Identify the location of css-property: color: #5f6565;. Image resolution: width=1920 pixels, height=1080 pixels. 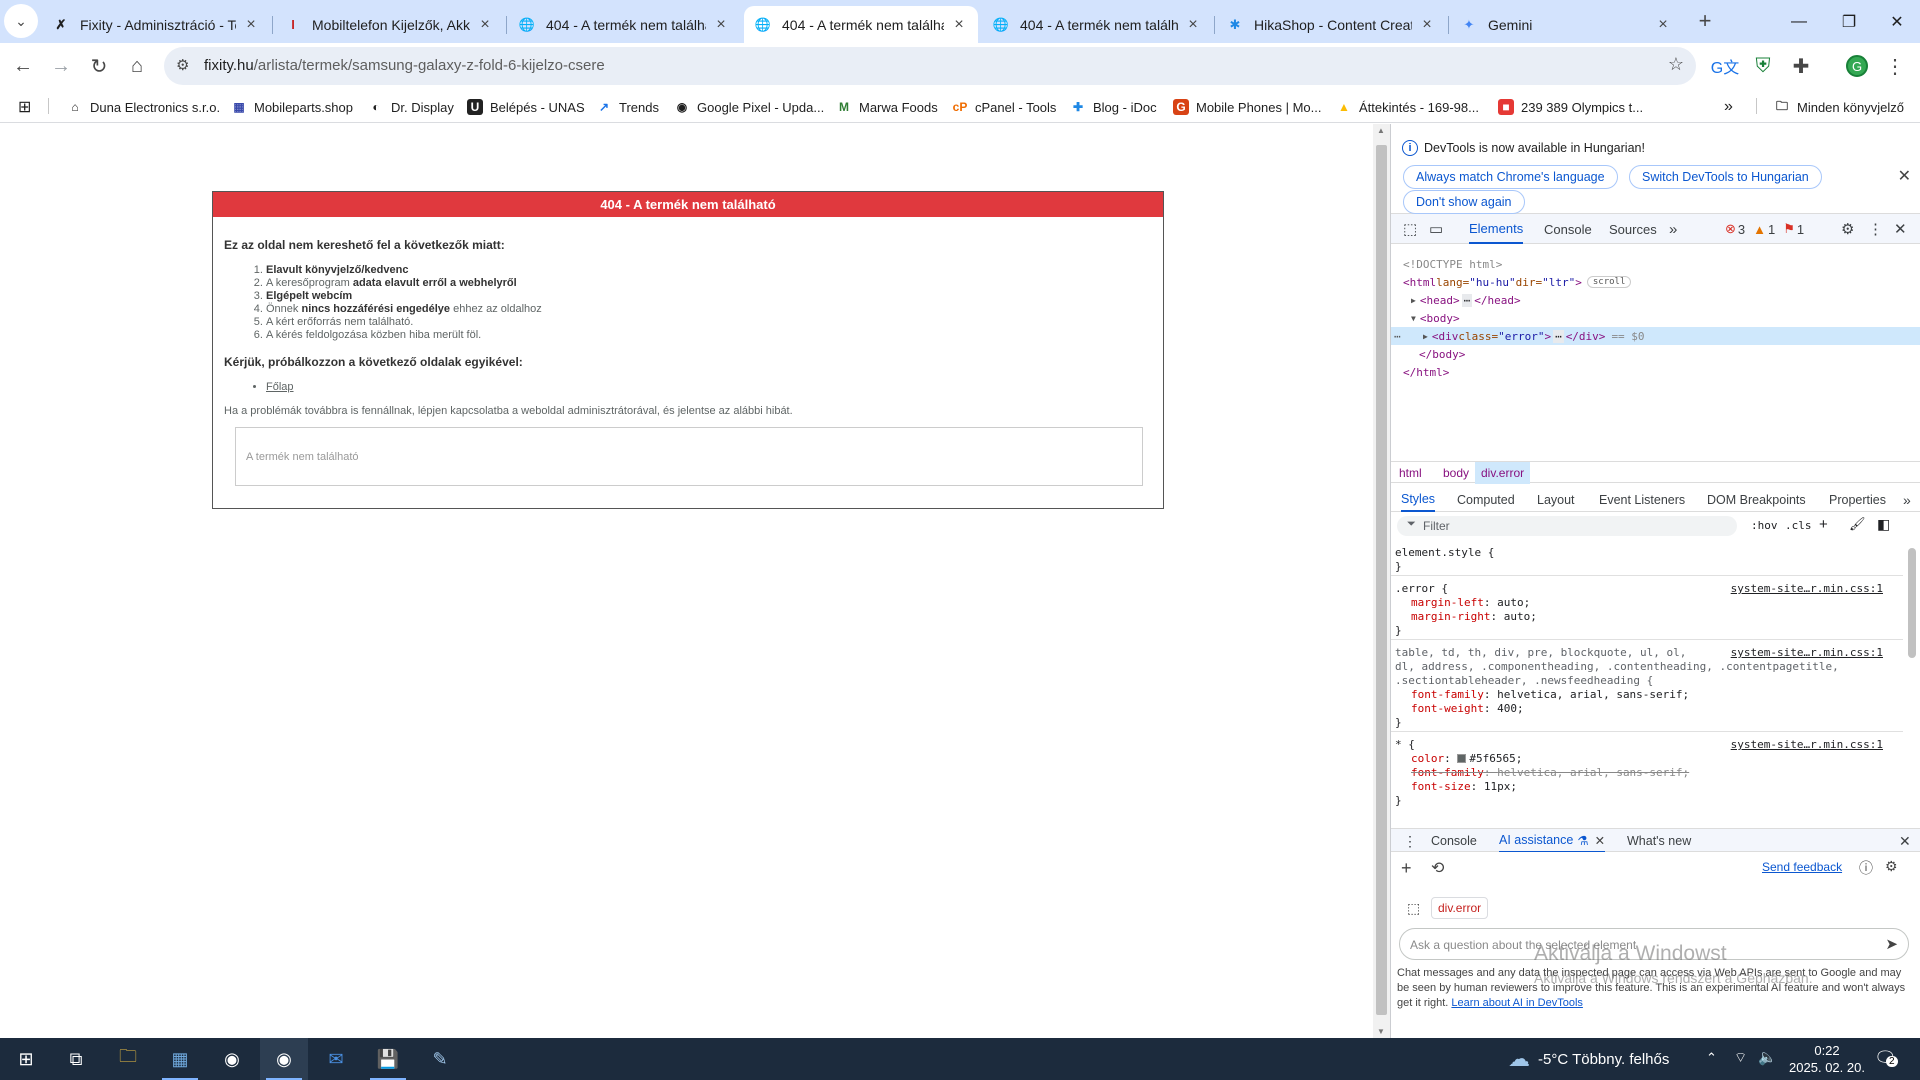
(1466, 758).